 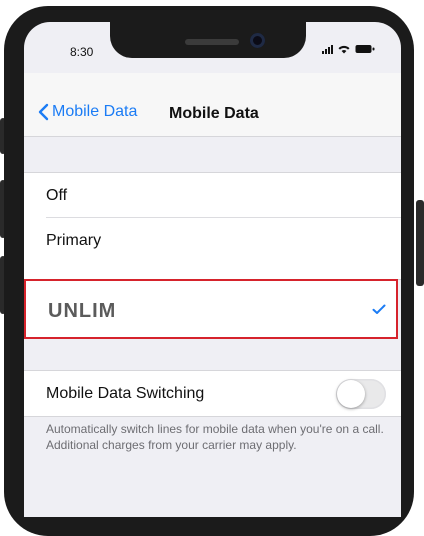 I want to click on speaker-grille, so click(x=212, y=42).